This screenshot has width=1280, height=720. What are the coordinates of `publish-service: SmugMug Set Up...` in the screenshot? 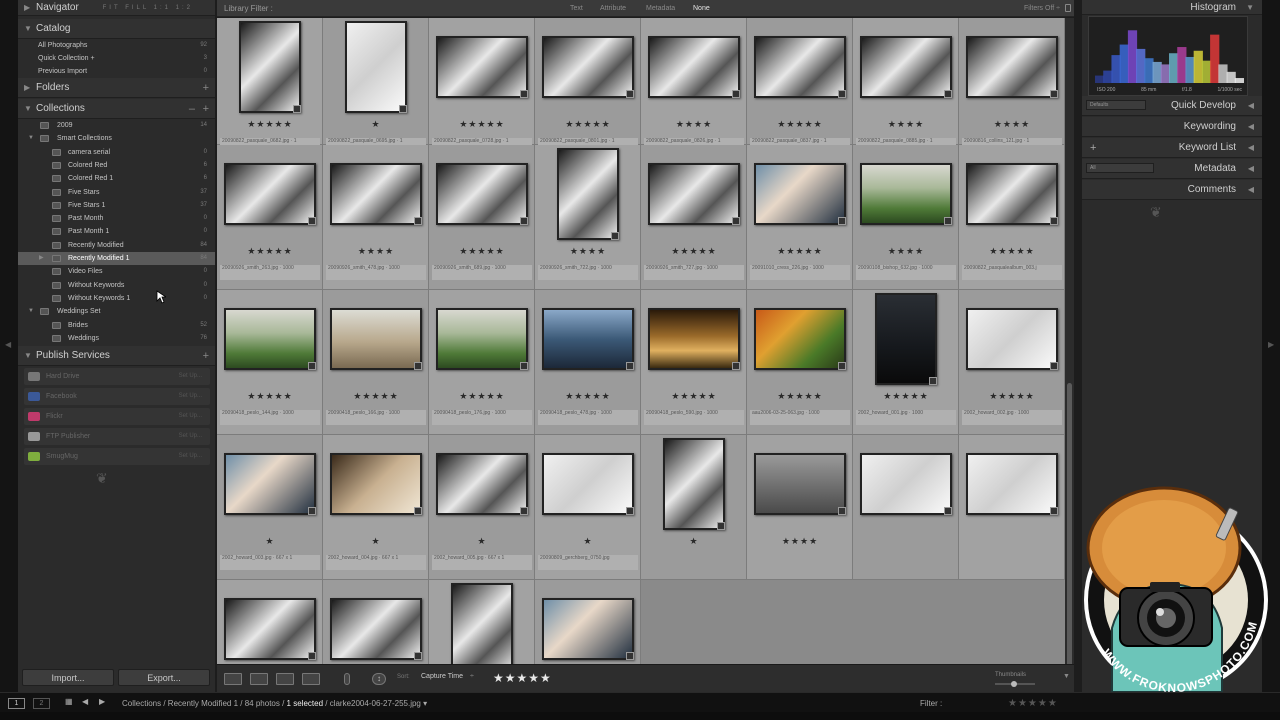 It's located at (117, 456).